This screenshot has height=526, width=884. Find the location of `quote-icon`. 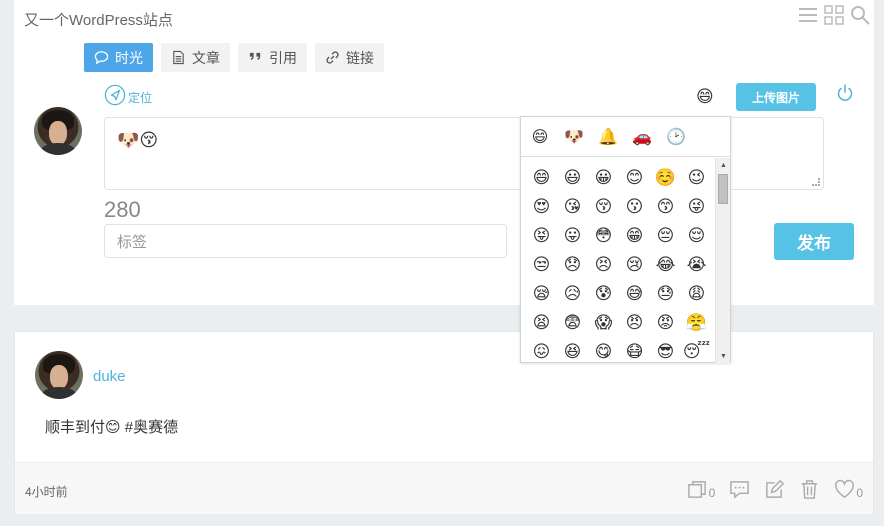

quote-icon is located at coordinates (255, 56).